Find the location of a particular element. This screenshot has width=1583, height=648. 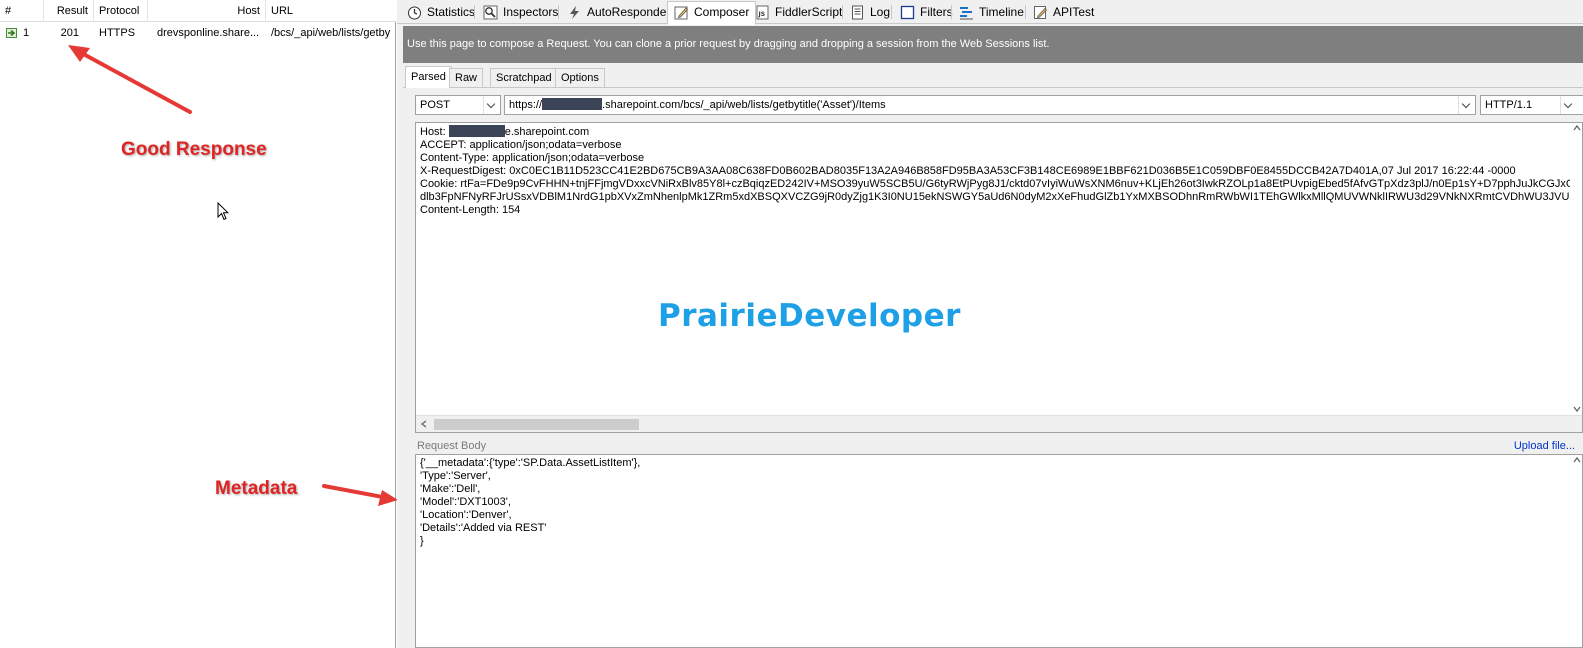

sessions-header: # Result Protocol Host URL is located at coordinates (198, 11).